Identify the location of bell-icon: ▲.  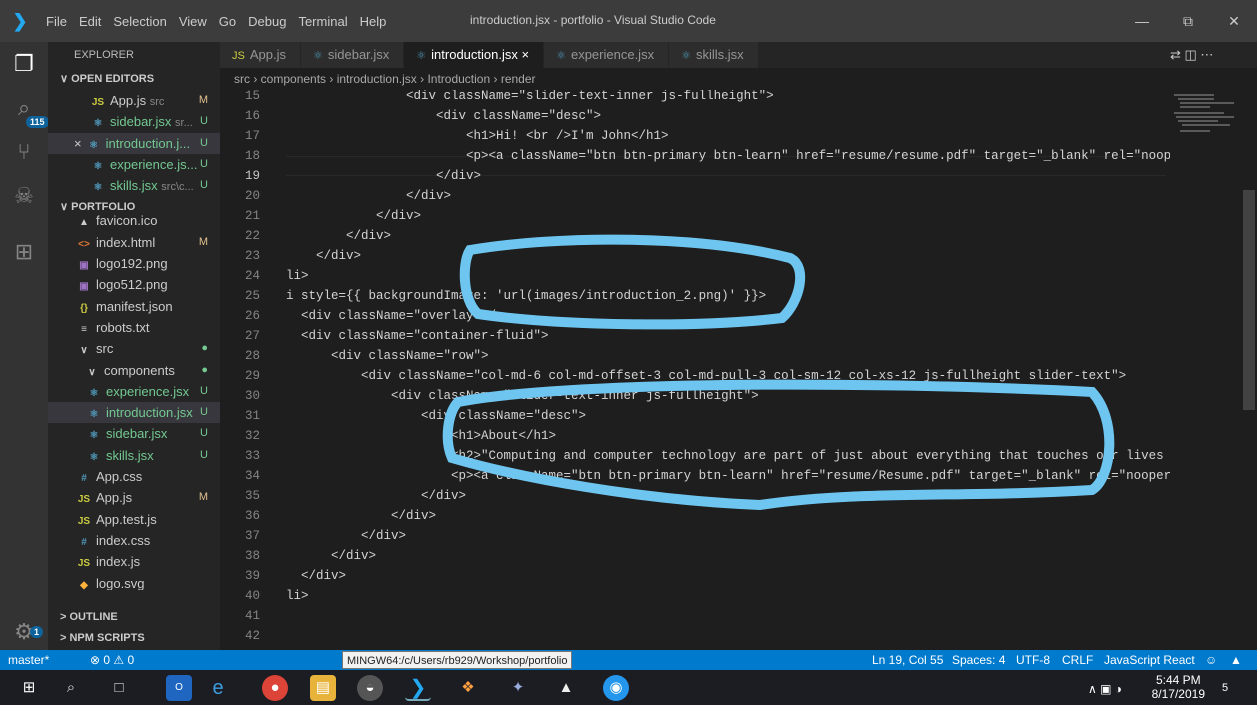
(1236, 660).